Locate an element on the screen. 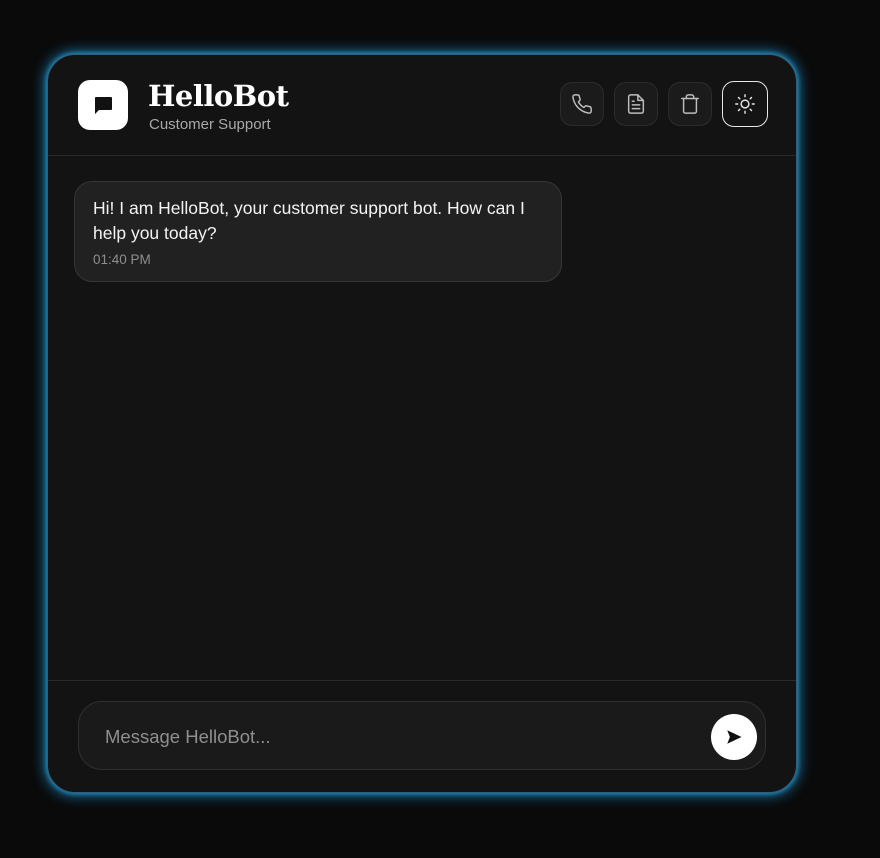  theme-toggle-button is located at coordinates (745, 104).